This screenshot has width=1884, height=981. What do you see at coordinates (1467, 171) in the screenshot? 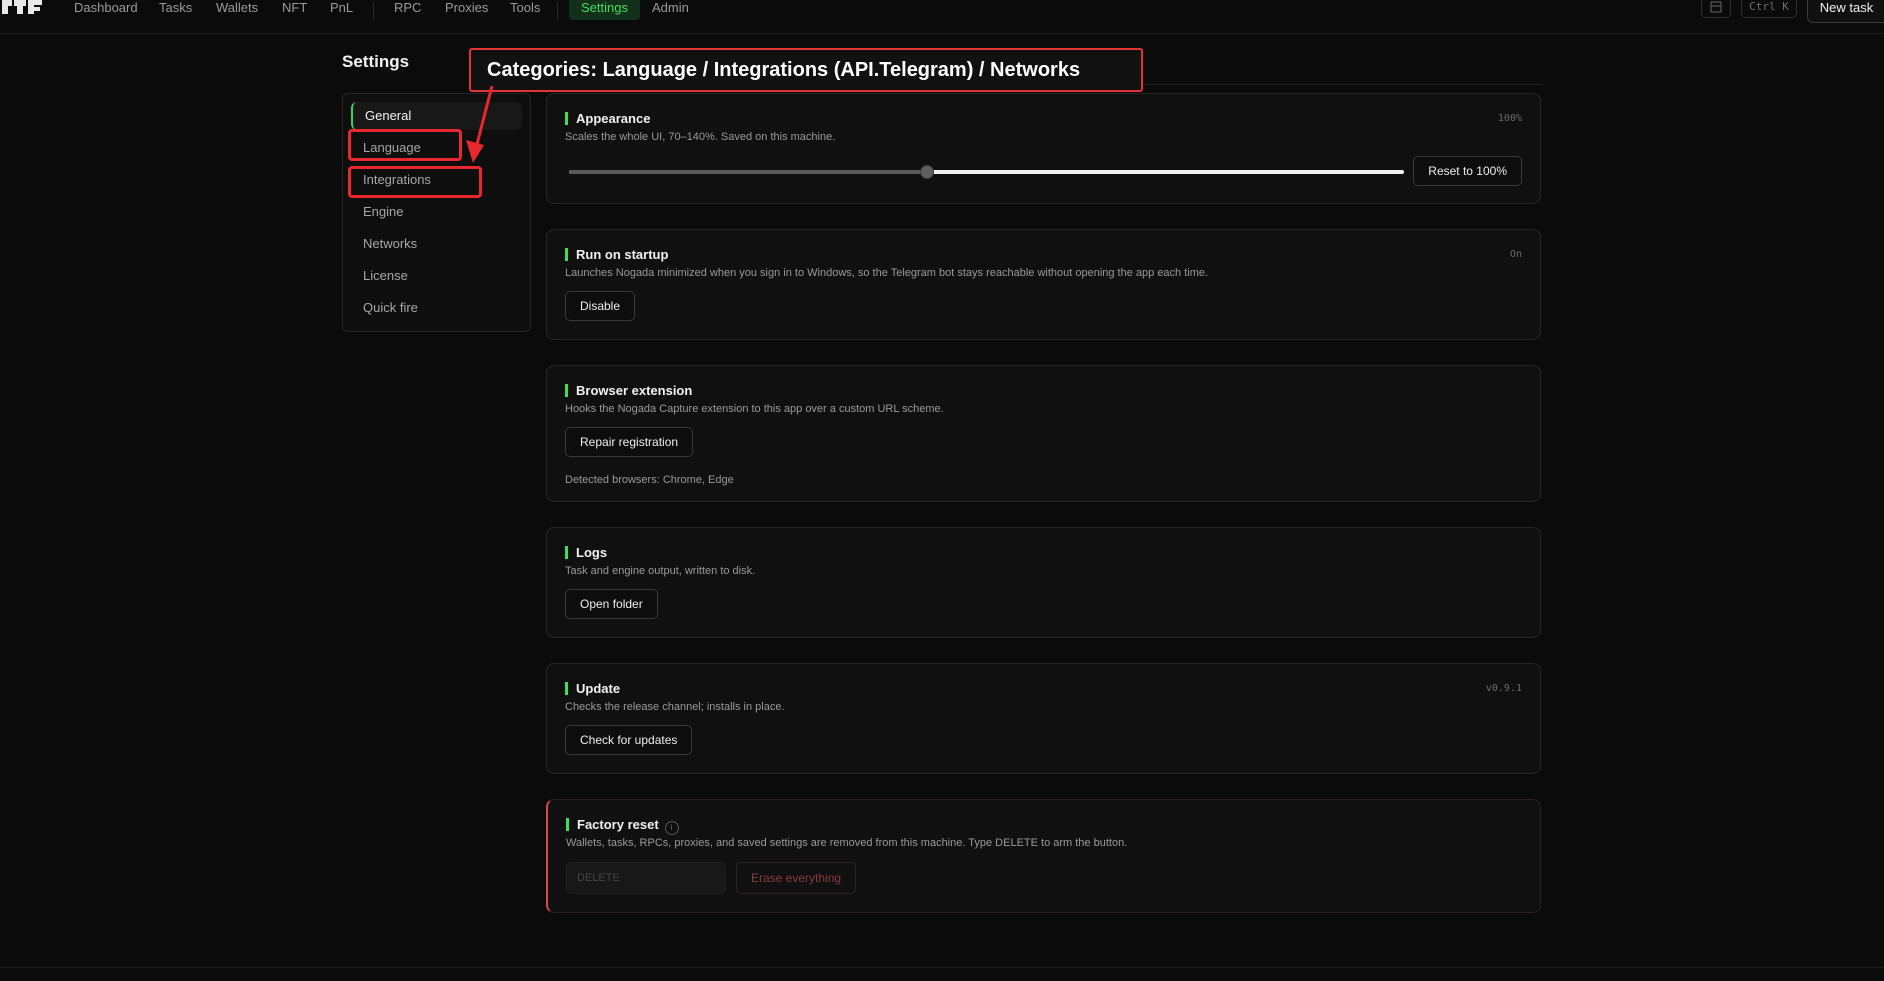
I see `reset-scale-button: Reset to 100%` at bounding box center [1467, 171].